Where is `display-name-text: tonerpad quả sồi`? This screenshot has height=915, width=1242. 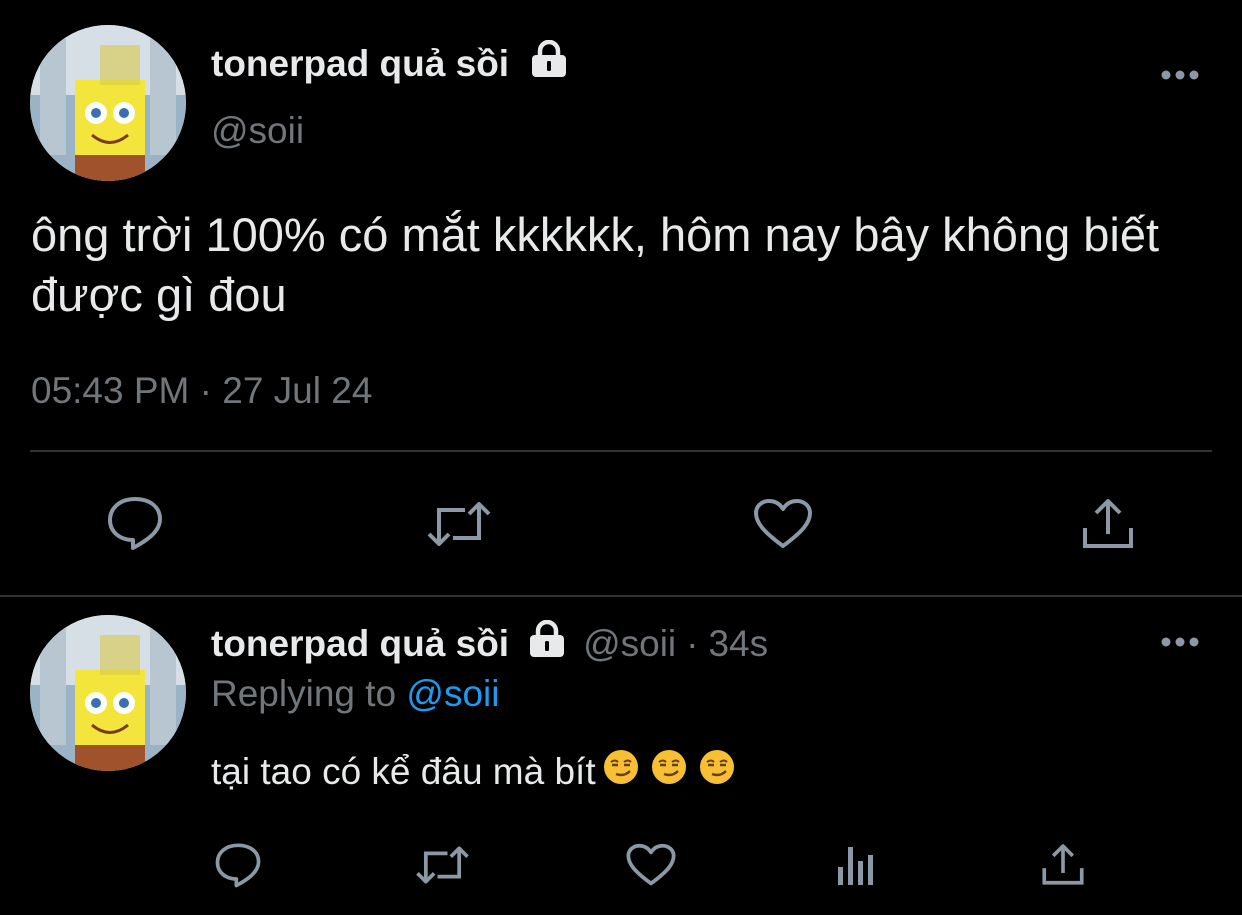
display-name-text: tonerpad quả sồi is located at coordinates (360, 63).